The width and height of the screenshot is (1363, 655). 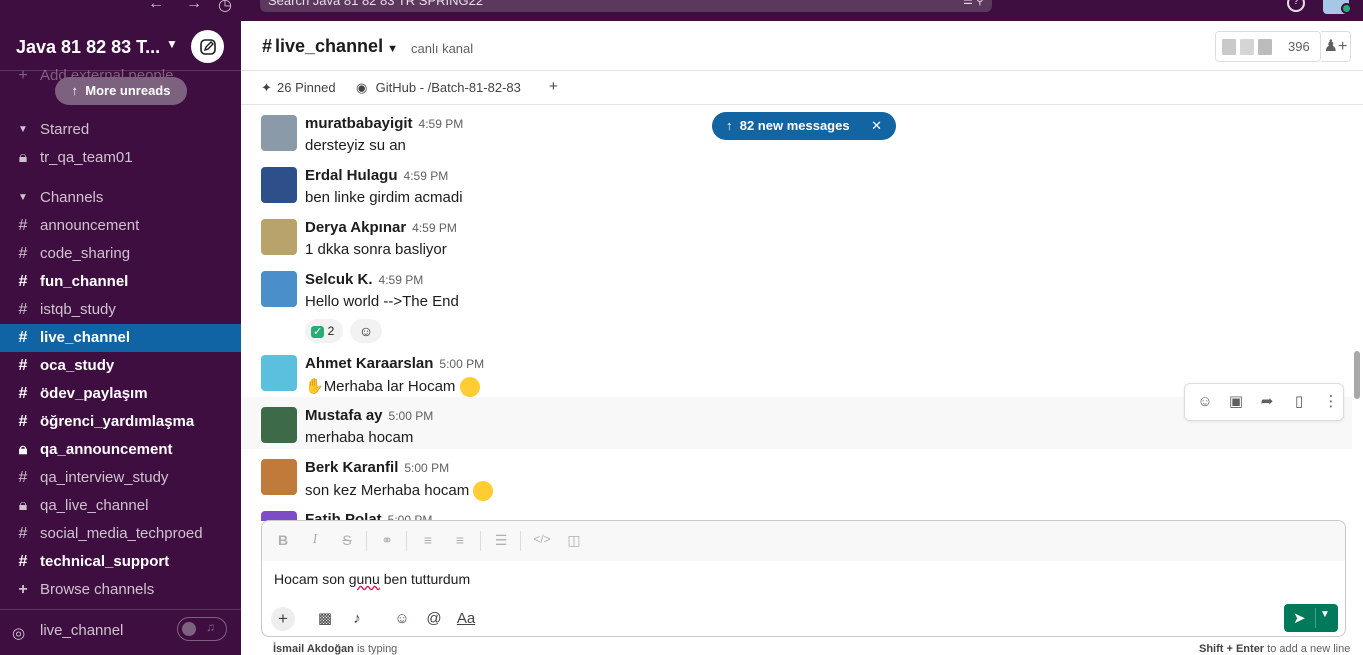 I want to click on message-author: Ahmet Karaarslan 5:00 PM, so click(x=394, y=363).